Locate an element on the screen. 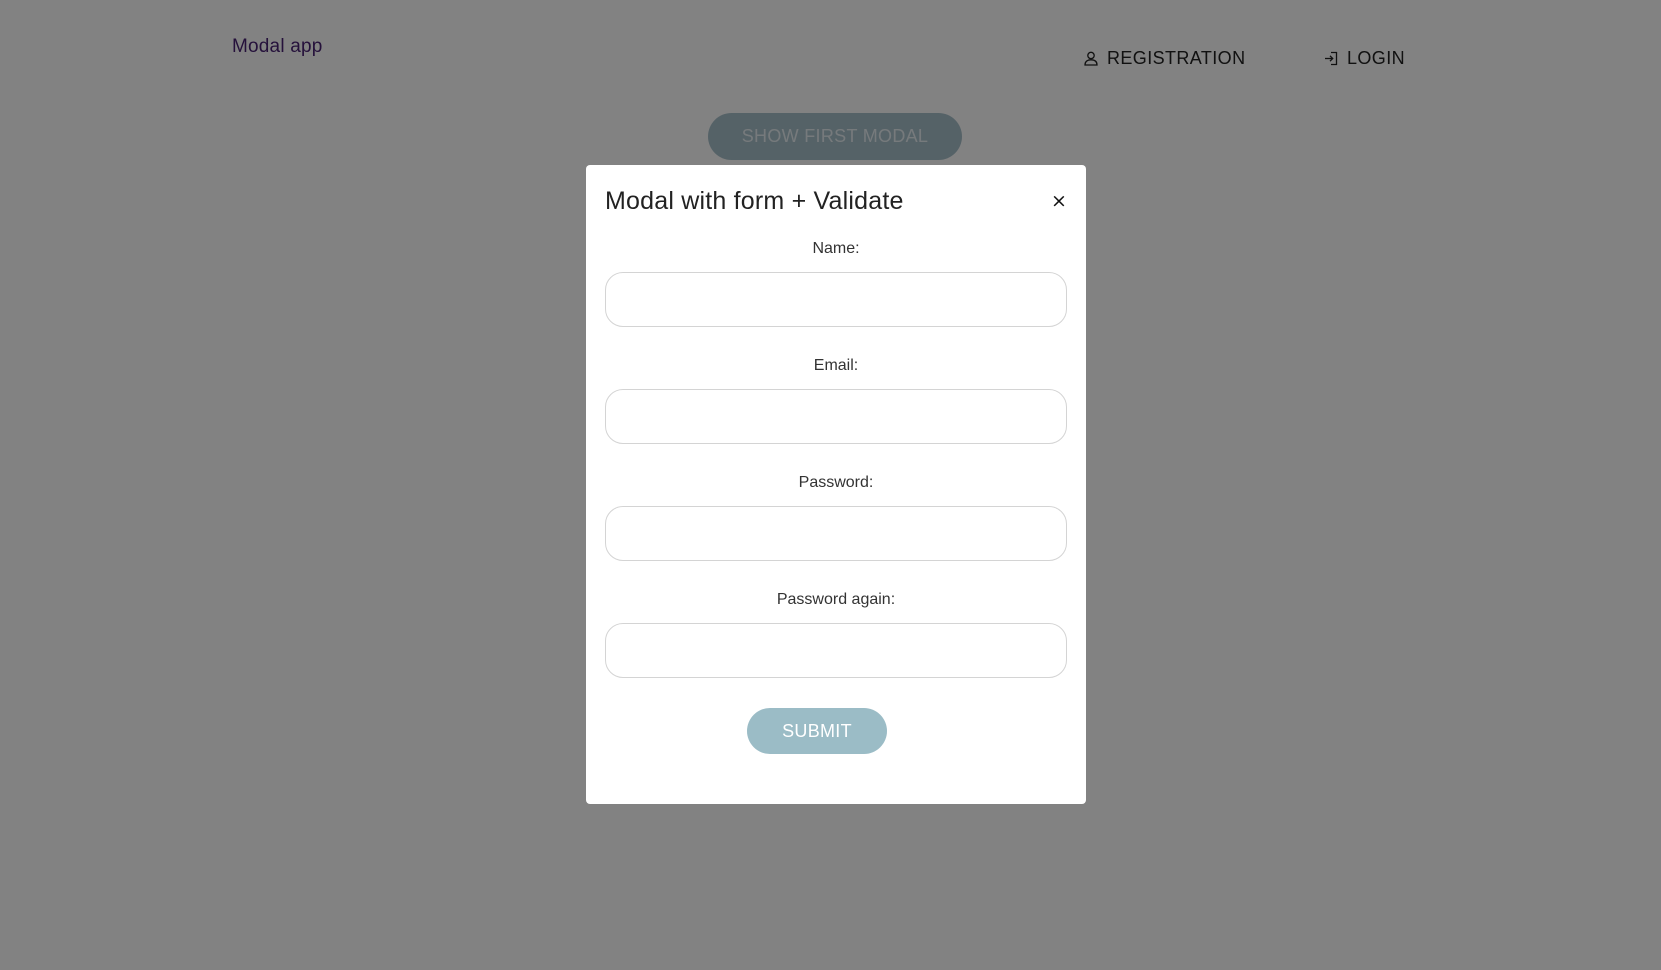  email-label: Email: is located at coordinates (836, 365).